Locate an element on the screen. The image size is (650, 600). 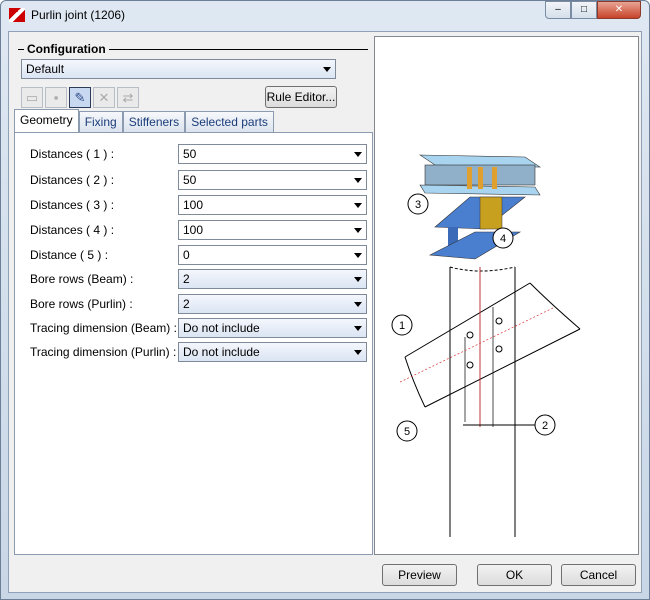
preview-button: Preview is located at coordinates (419, 575).